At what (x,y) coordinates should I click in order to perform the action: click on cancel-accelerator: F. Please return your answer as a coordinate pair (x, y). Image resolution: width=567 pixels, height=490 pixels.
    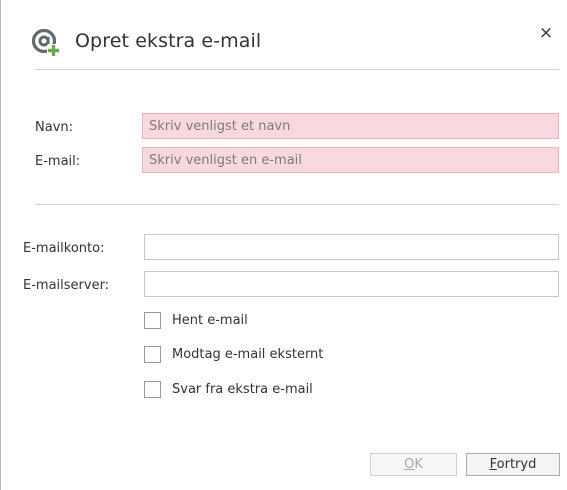
    Looking at the image, I should click on (493, 464).